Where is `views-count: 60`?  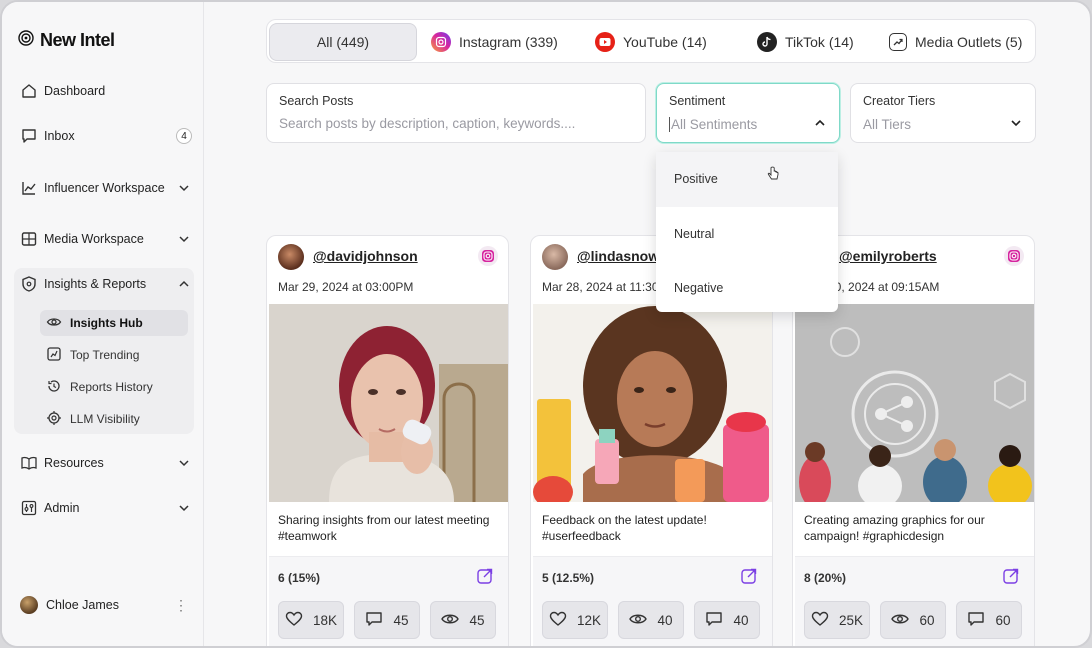 views-count: 60 is located at coordinates (927, 620).